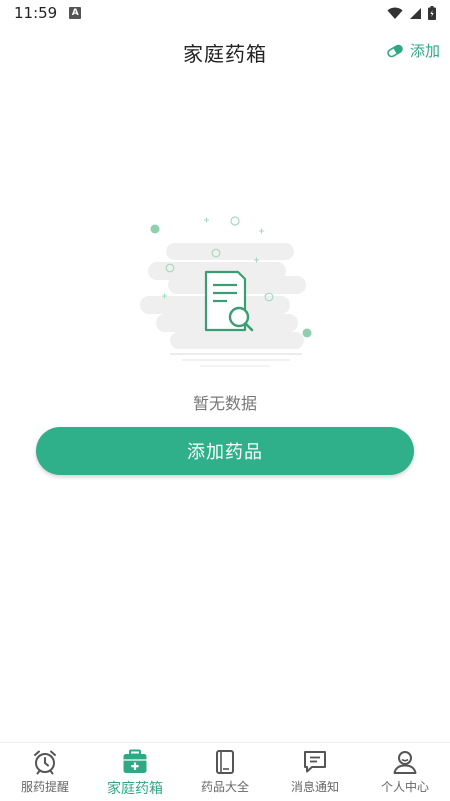 The height and width of the screenshot is (801, 450). I want to click on signal-icon, so click(415, 13).